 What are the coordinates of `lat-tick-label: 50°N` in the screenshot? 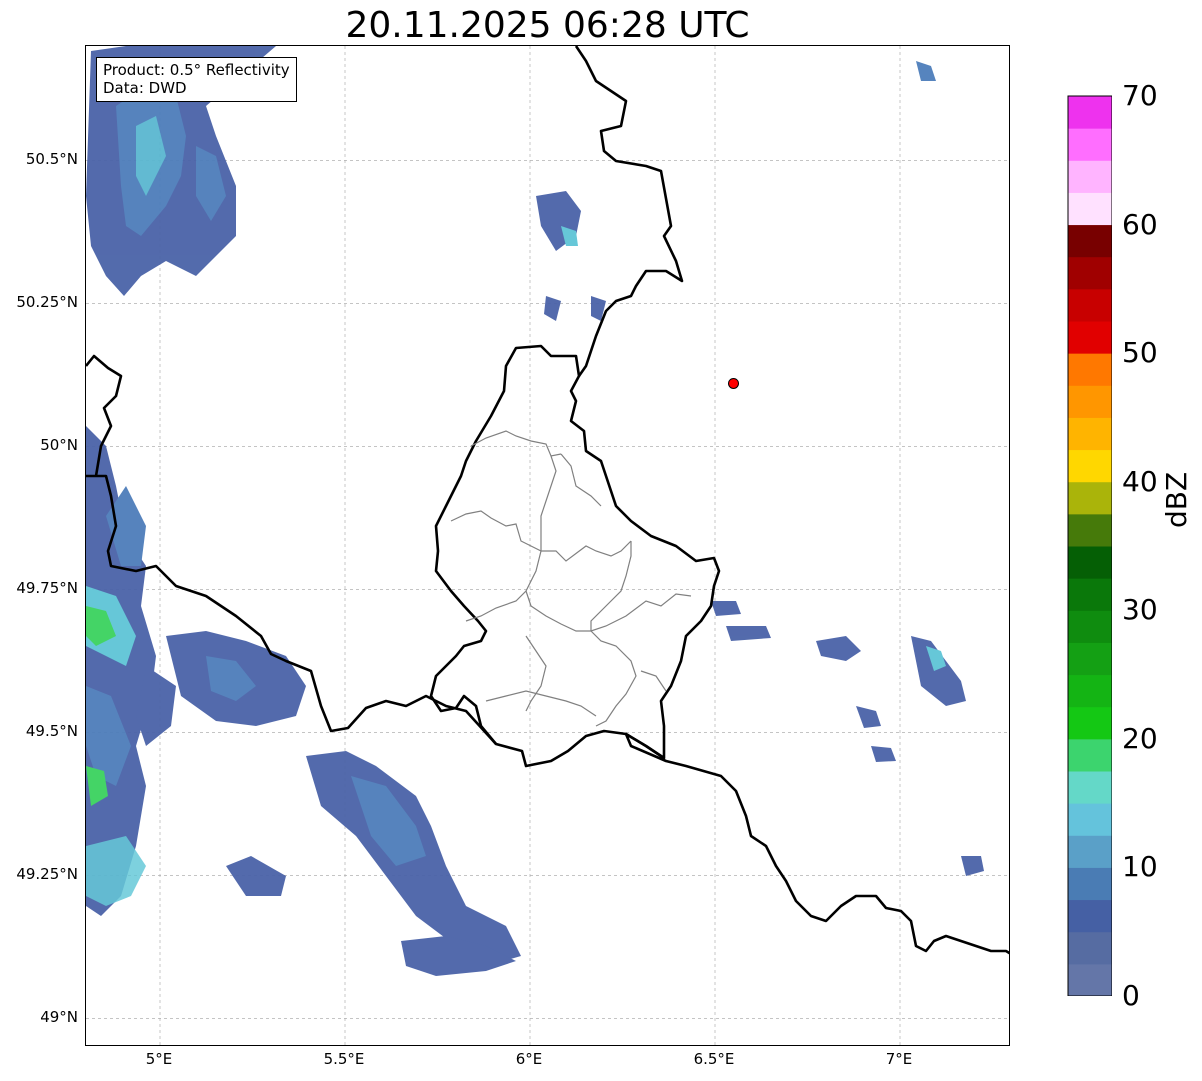 It's located at (59, 445).